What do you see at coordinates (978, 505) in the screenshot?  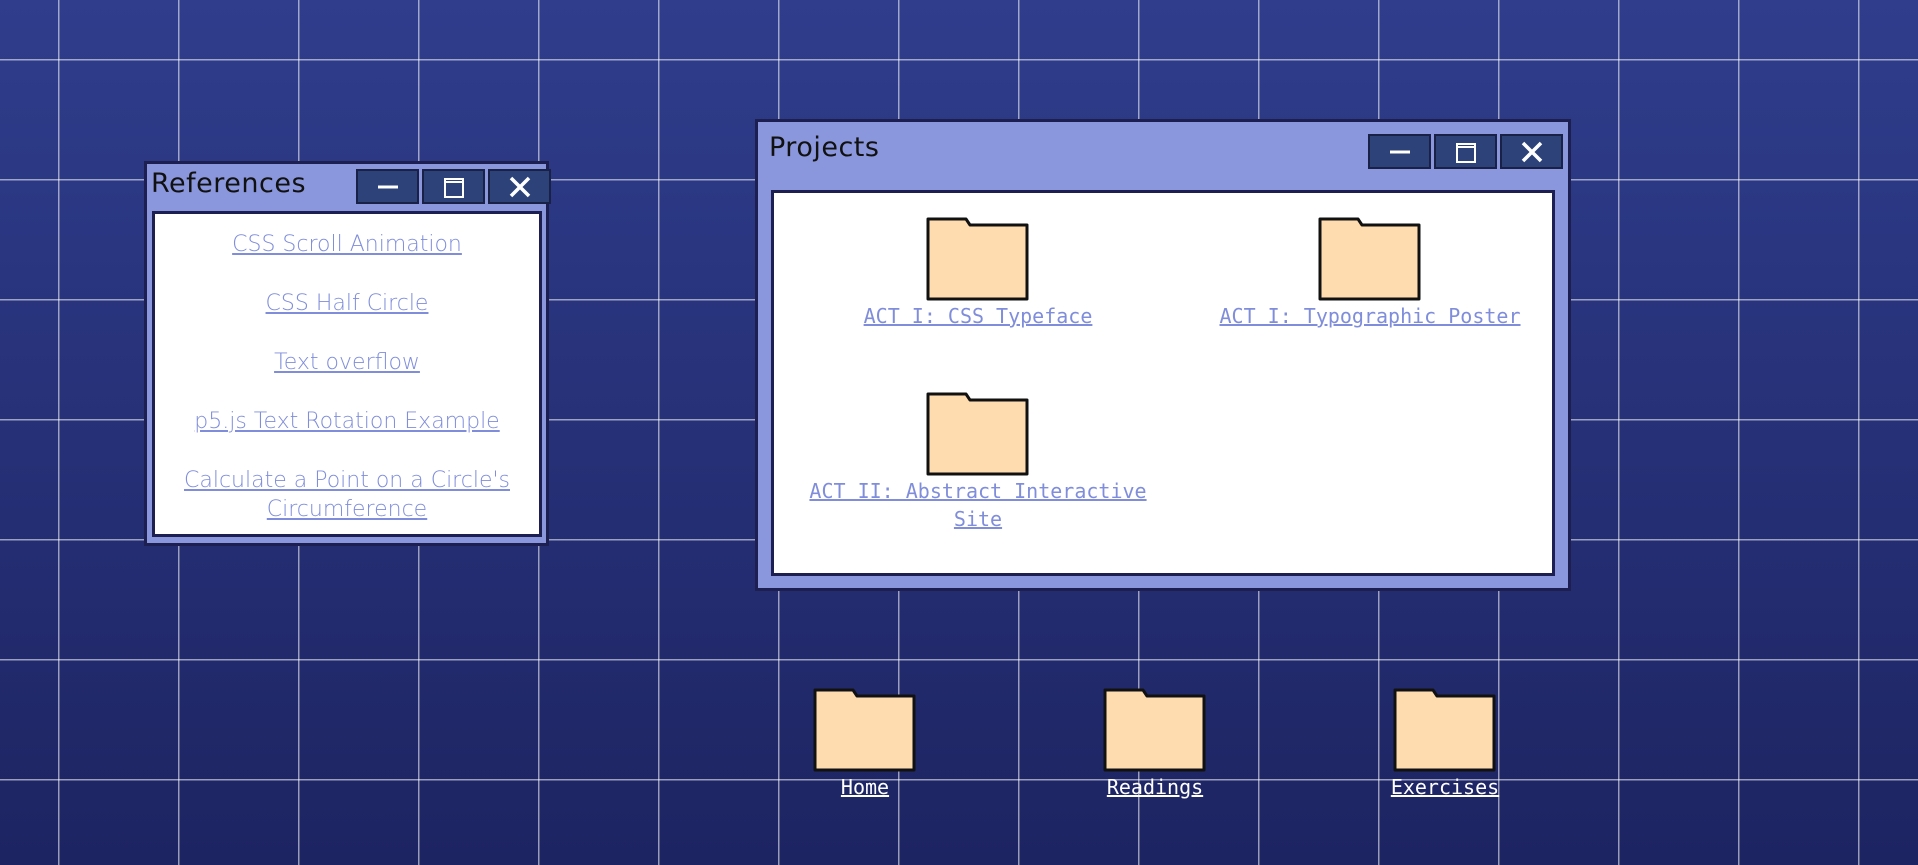 I see `project-folder-label: ACT II: Abstract Interactive Site` at bounding box center [978, 505].